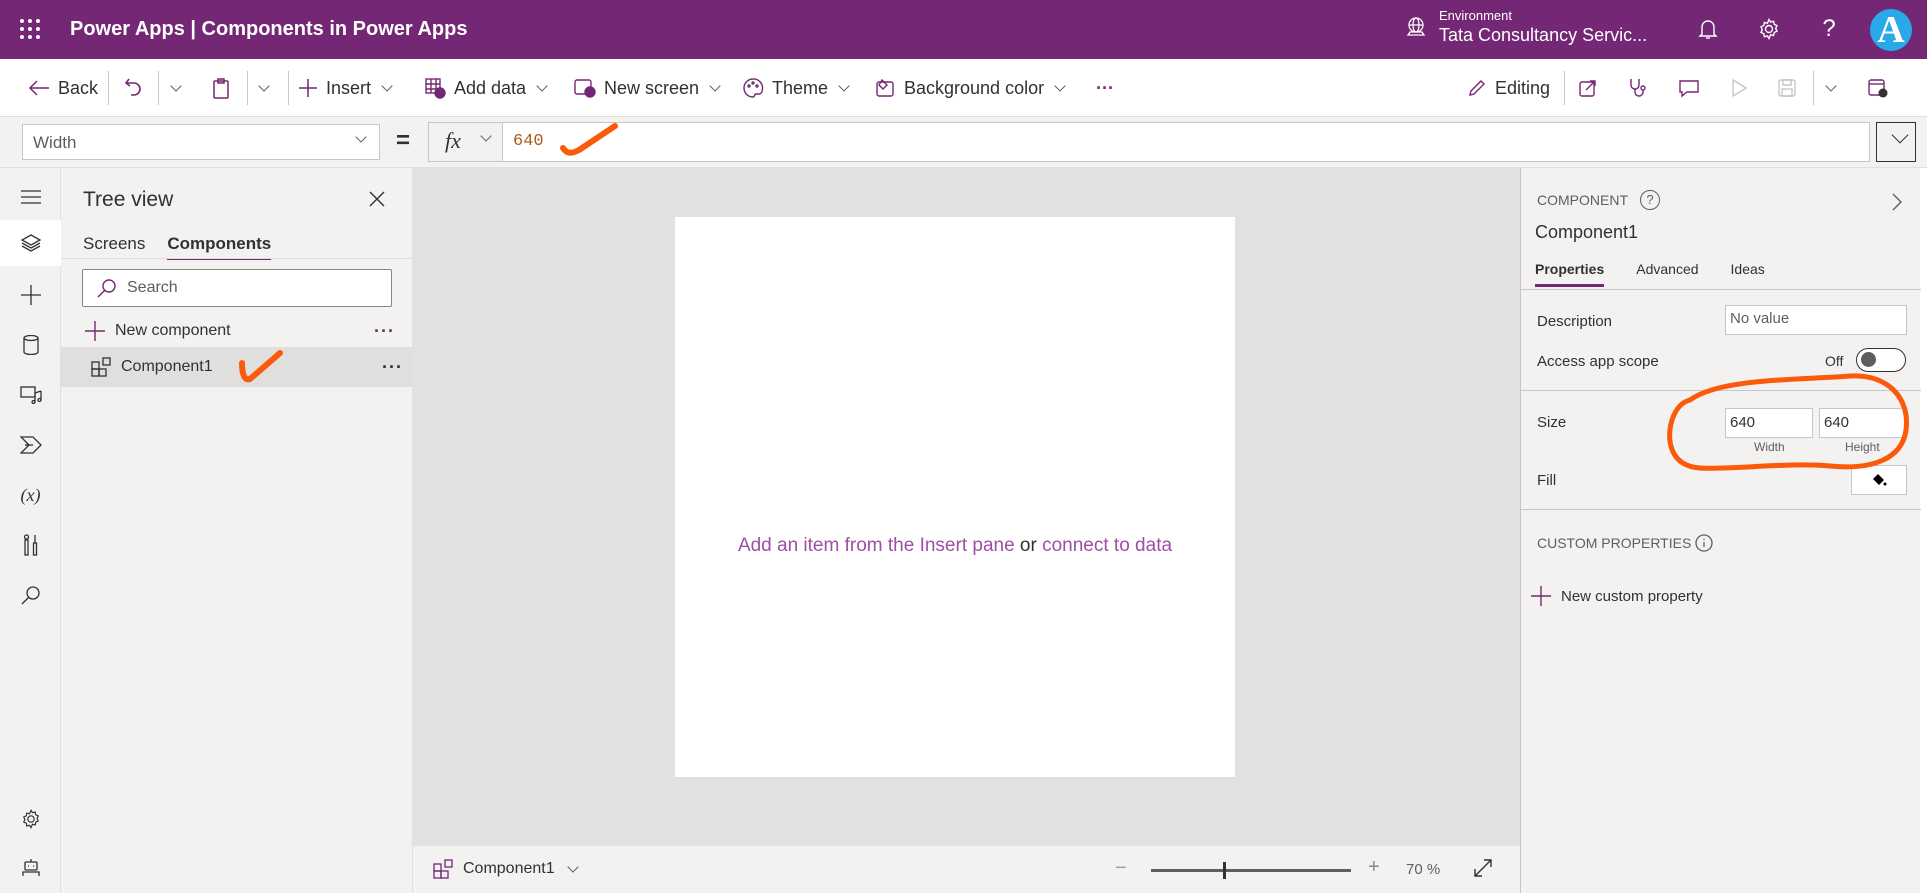  What do you see at coordinates (219, 247) in the screenshot?
I see `tab-components: Components` at bounding box center [219, 247].